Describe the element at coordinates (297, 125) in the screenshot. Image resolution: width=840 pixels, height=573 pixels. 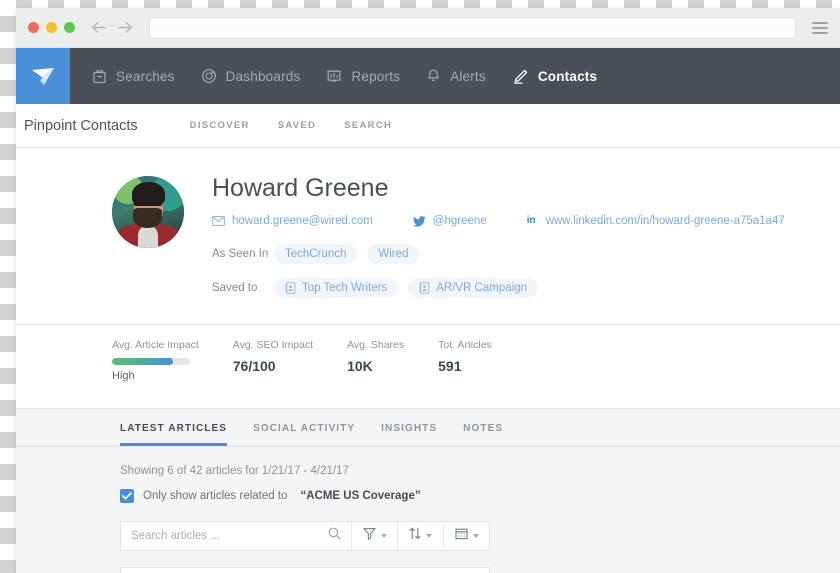
I see `sub-tab-saved: SAVED` at that location.